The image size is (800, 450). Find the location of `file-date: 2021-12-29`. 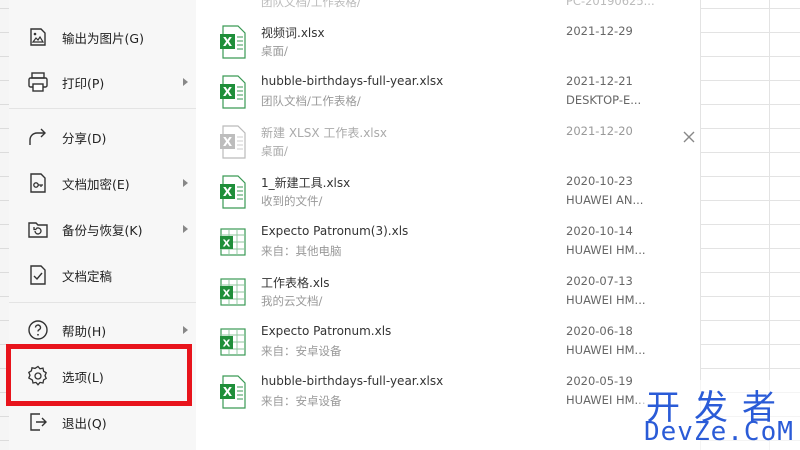

file-date: 2021-12-29 is located at coordinates (599, 31).